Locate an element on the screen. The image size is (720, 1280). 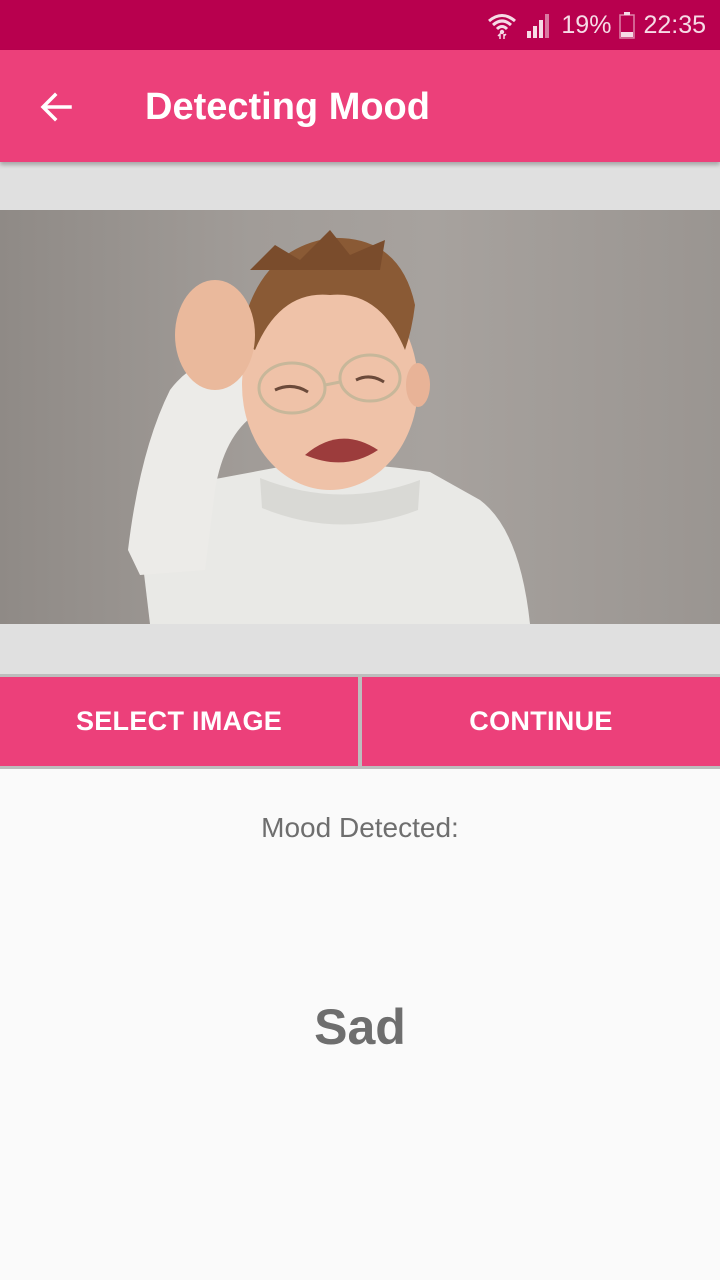
back-button is located at coordinates (56, 107).